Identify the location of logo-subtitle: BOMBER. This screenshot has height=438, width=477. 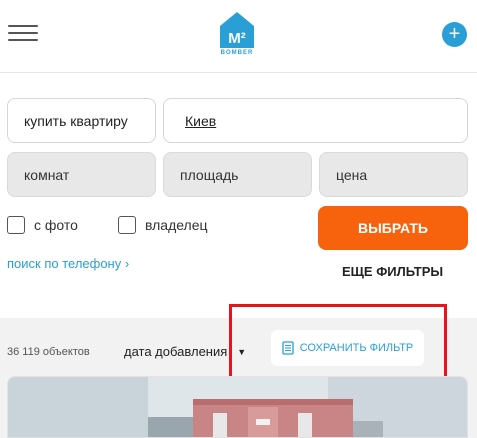
(237, 53).